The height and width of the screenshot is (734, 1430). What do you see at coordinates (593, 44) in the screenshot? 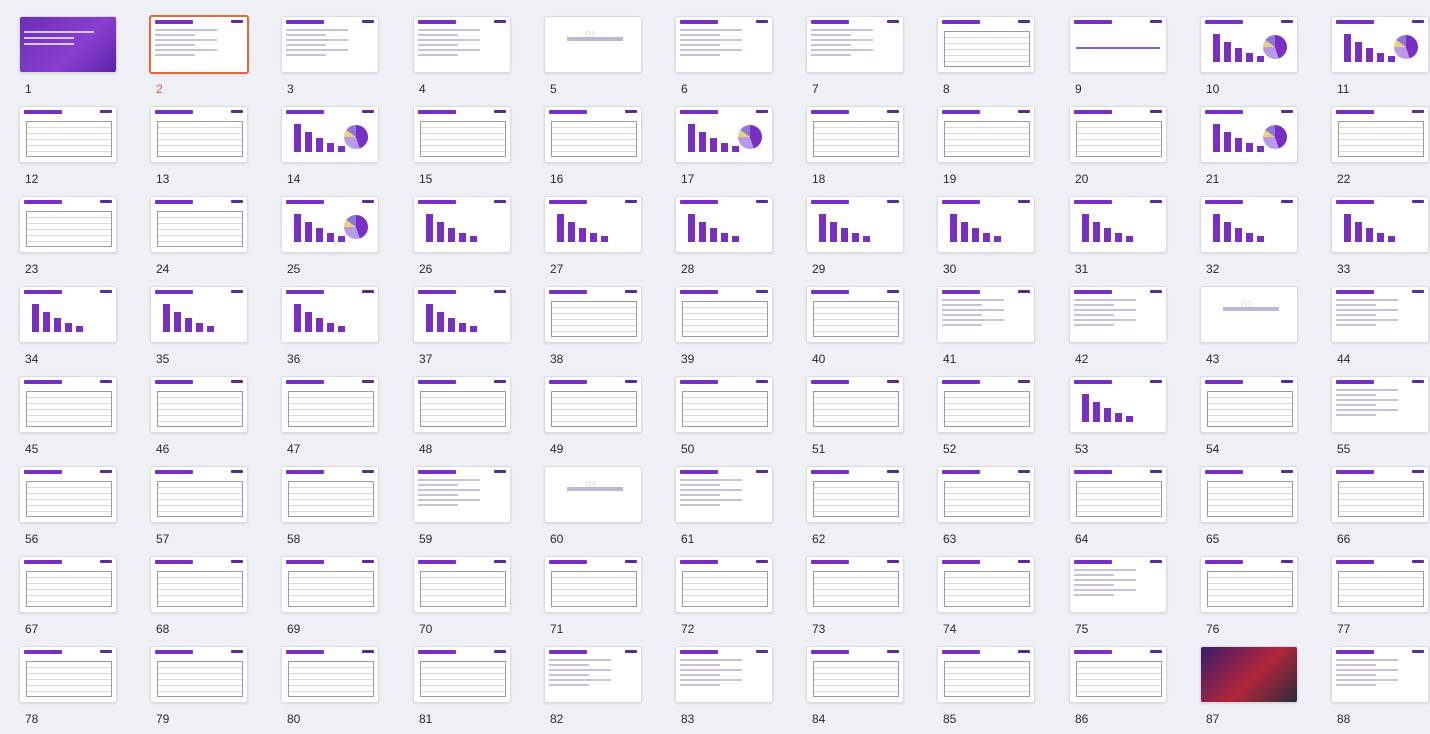
I see `slide-thumbnail: 01` at bounding box center [593, 44].